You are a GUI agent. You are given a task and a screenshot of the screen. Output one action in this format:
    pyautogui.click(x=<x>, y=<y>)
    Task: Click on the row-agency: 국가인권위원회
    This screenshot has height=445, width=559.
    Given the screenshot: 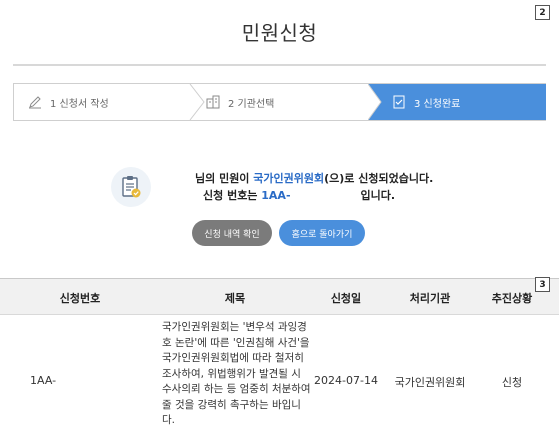 What is the action you would take?
    pyautogui.click(x=430, y=382)
    